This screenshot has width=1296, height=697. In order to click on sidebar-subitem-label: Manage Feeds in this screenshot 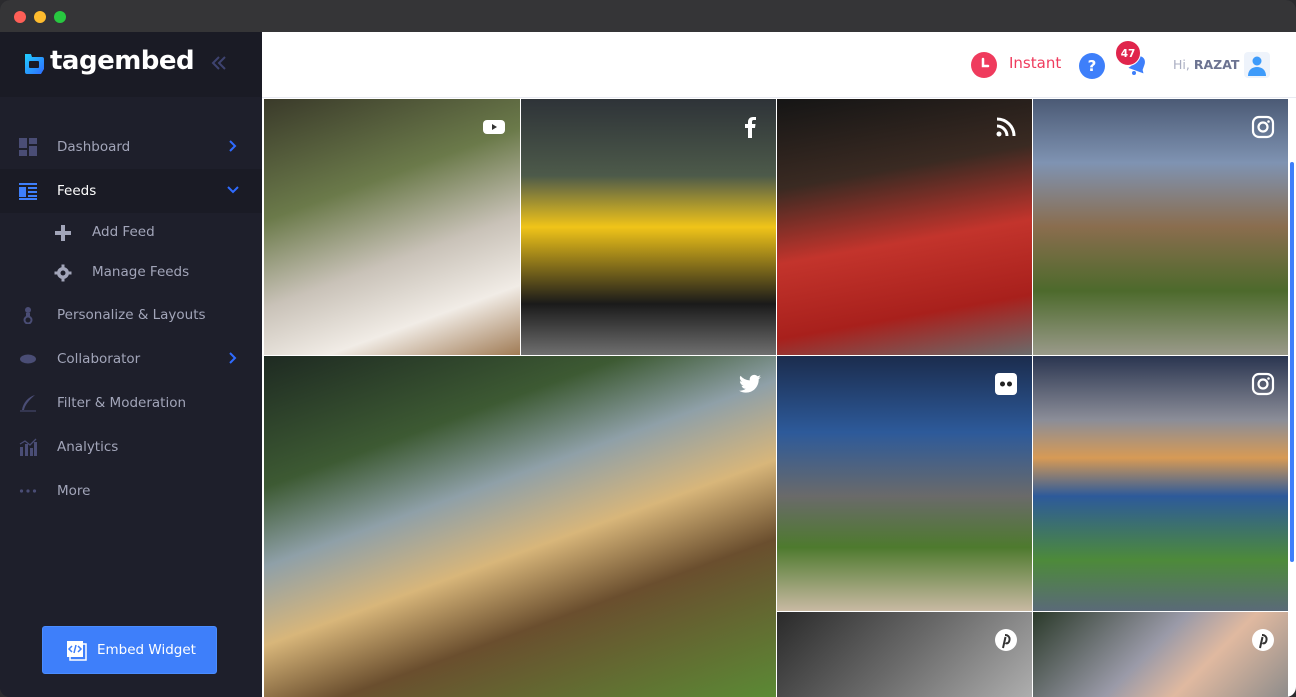, I will do `click(141, 272)`.